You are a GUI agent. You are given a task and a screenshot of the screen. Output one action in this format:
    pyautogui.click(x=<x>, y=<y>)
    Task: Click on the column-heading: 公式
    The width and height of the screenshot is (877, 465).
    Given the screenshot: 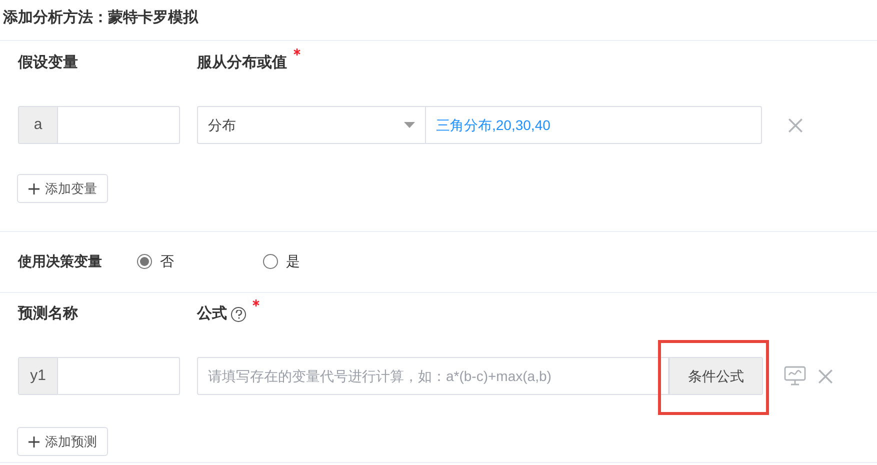 What is the action you would take?
    pyautogui.click(x=212, y=314)
    